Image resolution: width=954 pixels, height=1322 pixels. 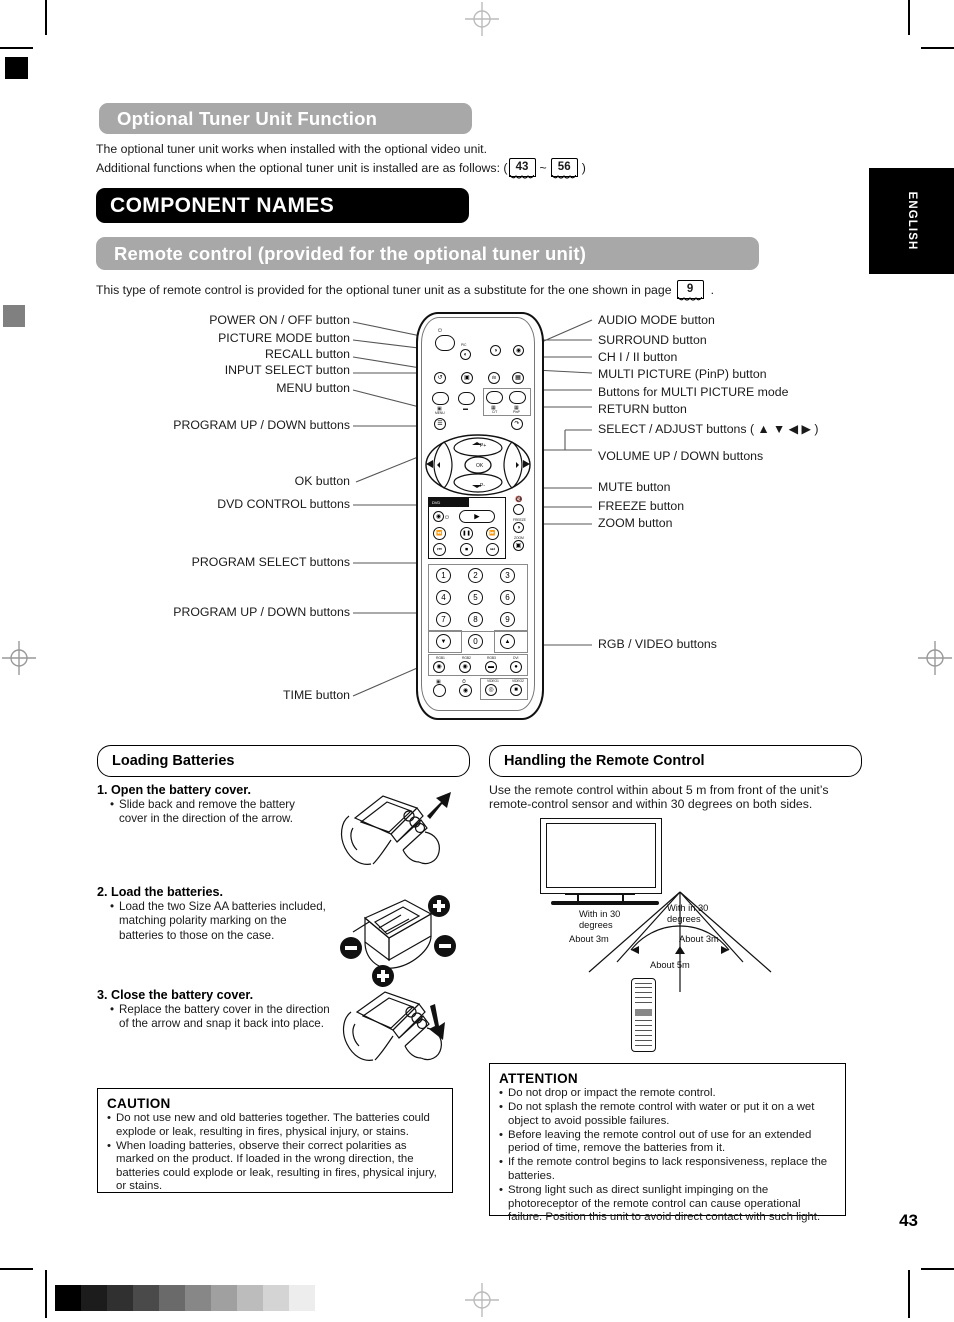 I want to click on key-label: 7, so click(x=443, y=619).